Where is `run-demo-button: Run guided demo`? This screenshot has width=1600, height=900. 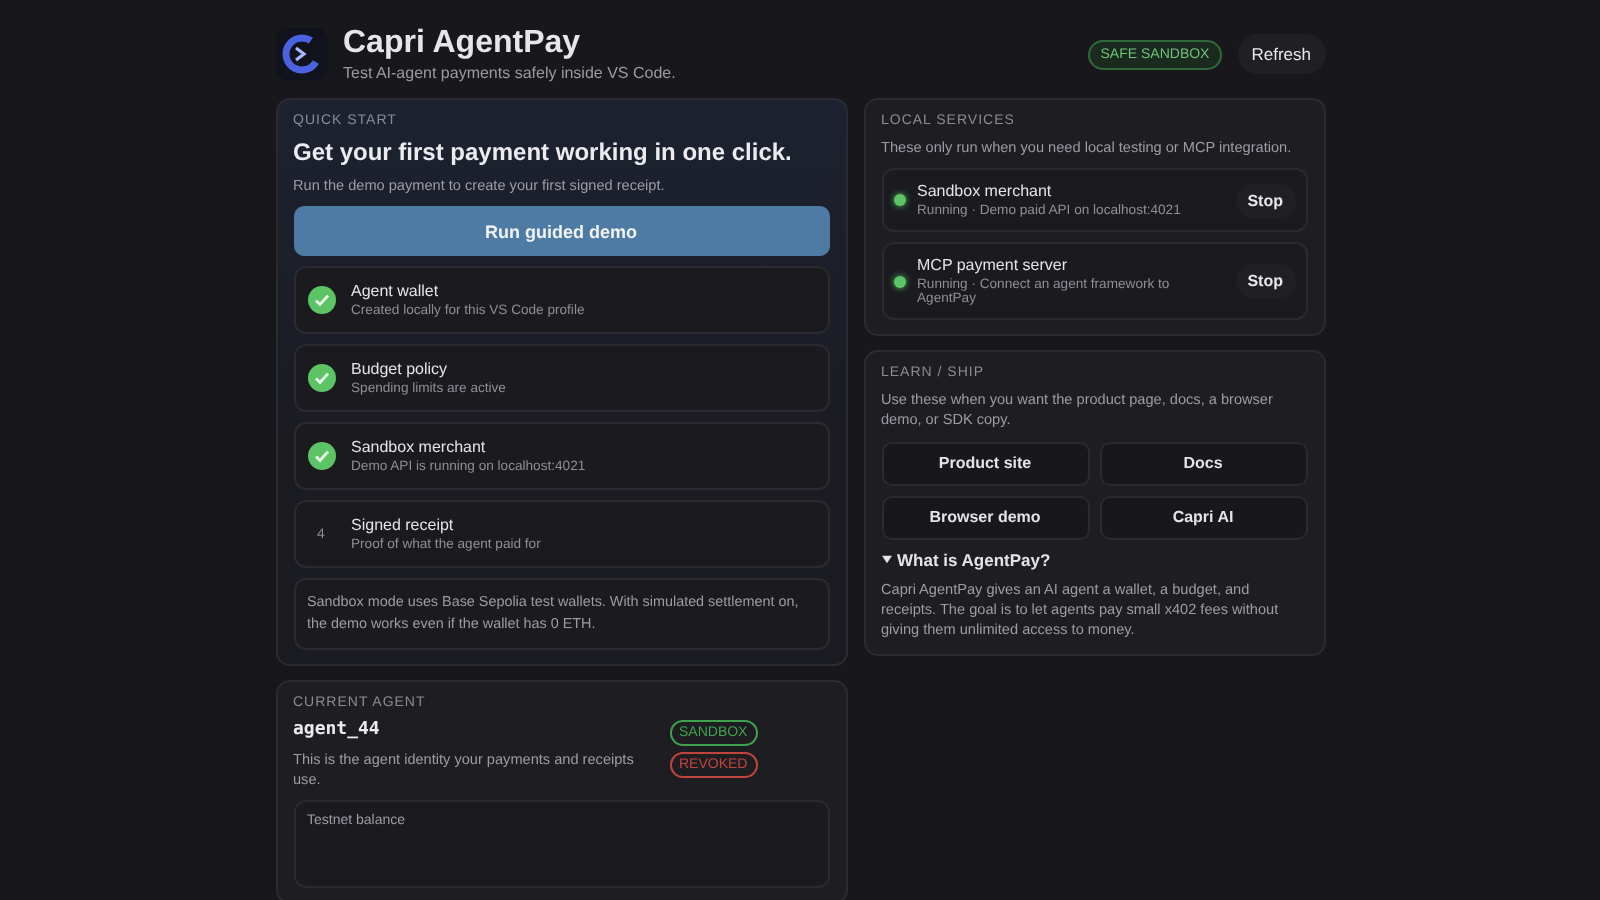
run-demo-button: Run guided demo is located at coordinates (561, 231).